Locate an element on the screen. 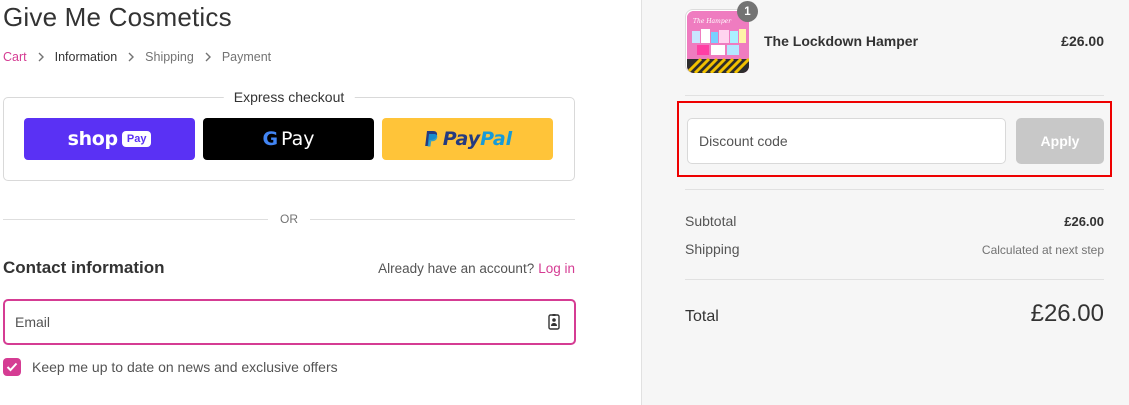 The width and height of the screenshot is (1129, 405). discount-field is located at coordinates (846, 141).